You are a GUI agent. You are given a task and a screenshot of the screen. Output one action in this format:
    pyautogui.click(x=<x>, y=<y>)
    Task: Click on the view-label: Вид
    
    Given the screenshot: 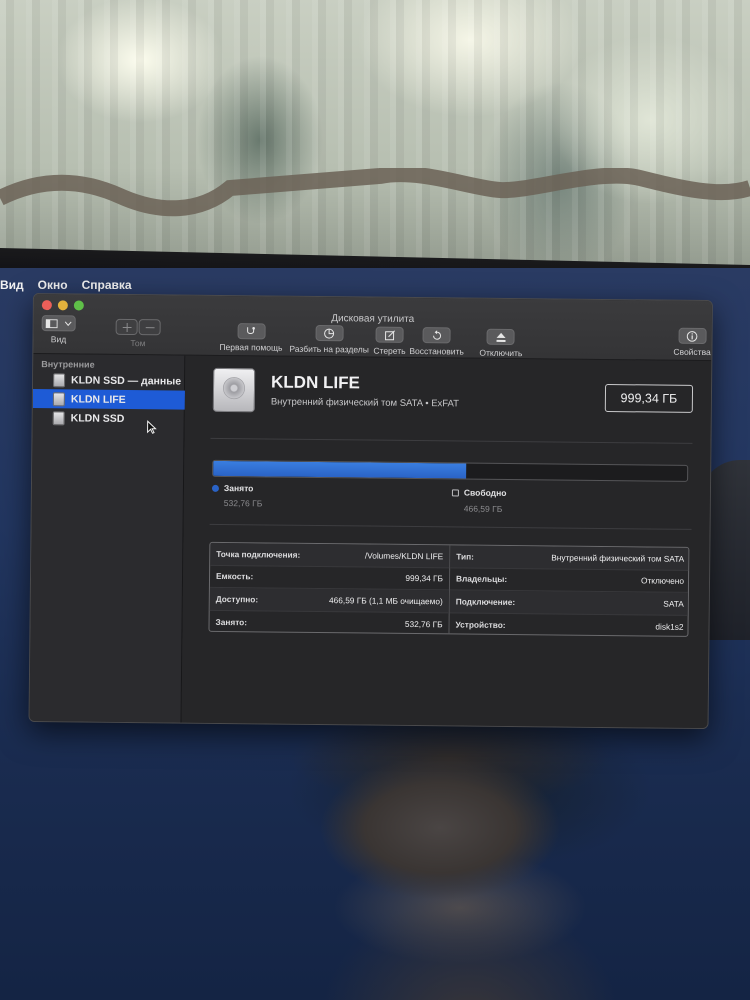 What is the action you would take?
    pyautogui.click(x=58, y=339)
    